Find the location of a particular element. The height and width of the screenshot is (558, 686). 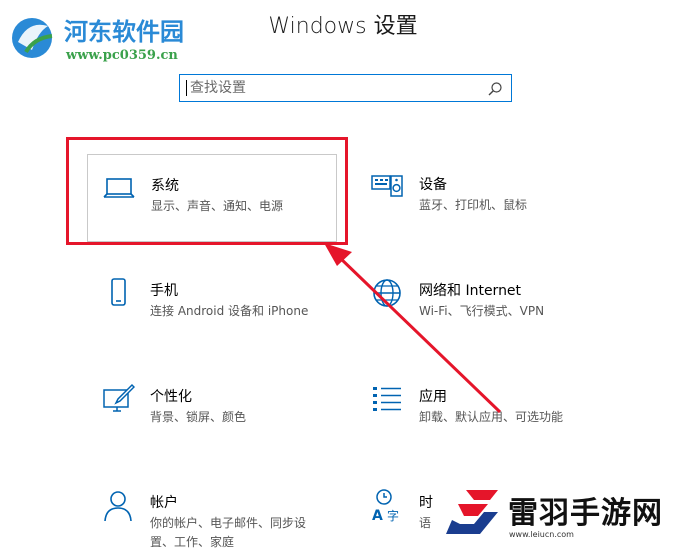

time-language-icon: A 字 is located at coordinates (385, 505).